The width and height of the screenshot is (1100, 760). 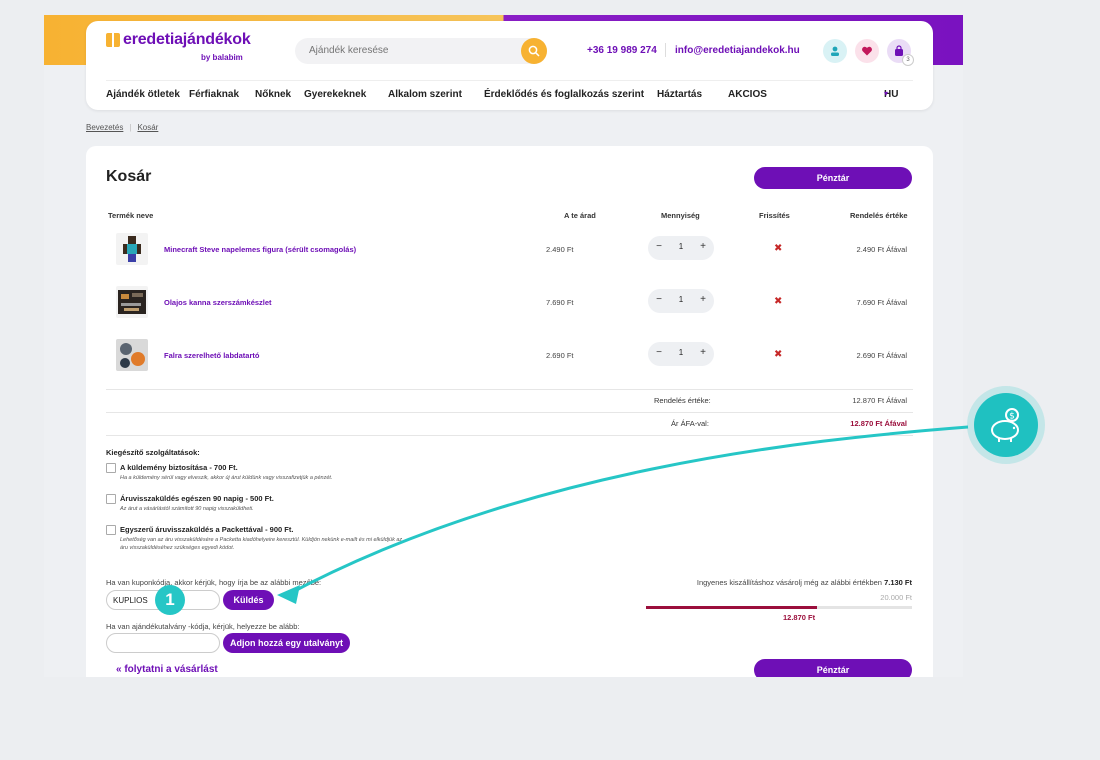 What do you see at coordinates (179, 467) in the screenshot?
I see `service-title: A küldemény biztosítása - 700 Ft.` at bounding box center [179, 467].